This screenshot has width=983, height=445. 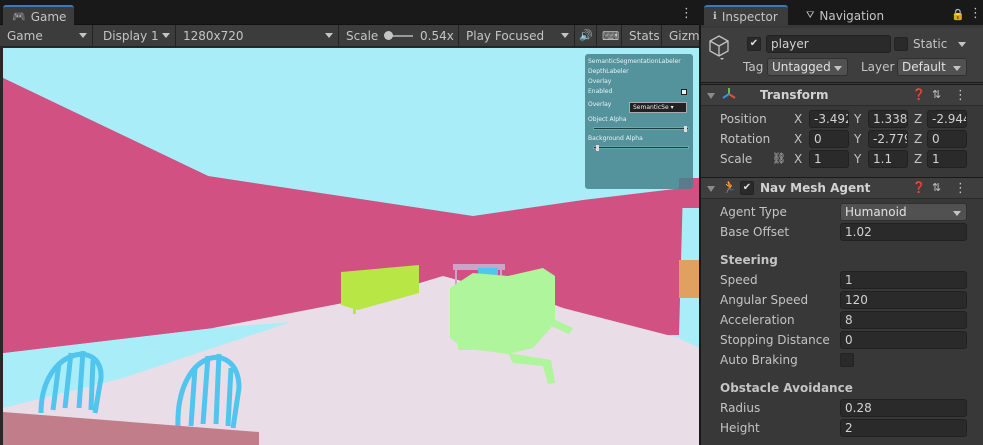 I want to click on angular-speed-field: 120, so click(x=903, y=300).